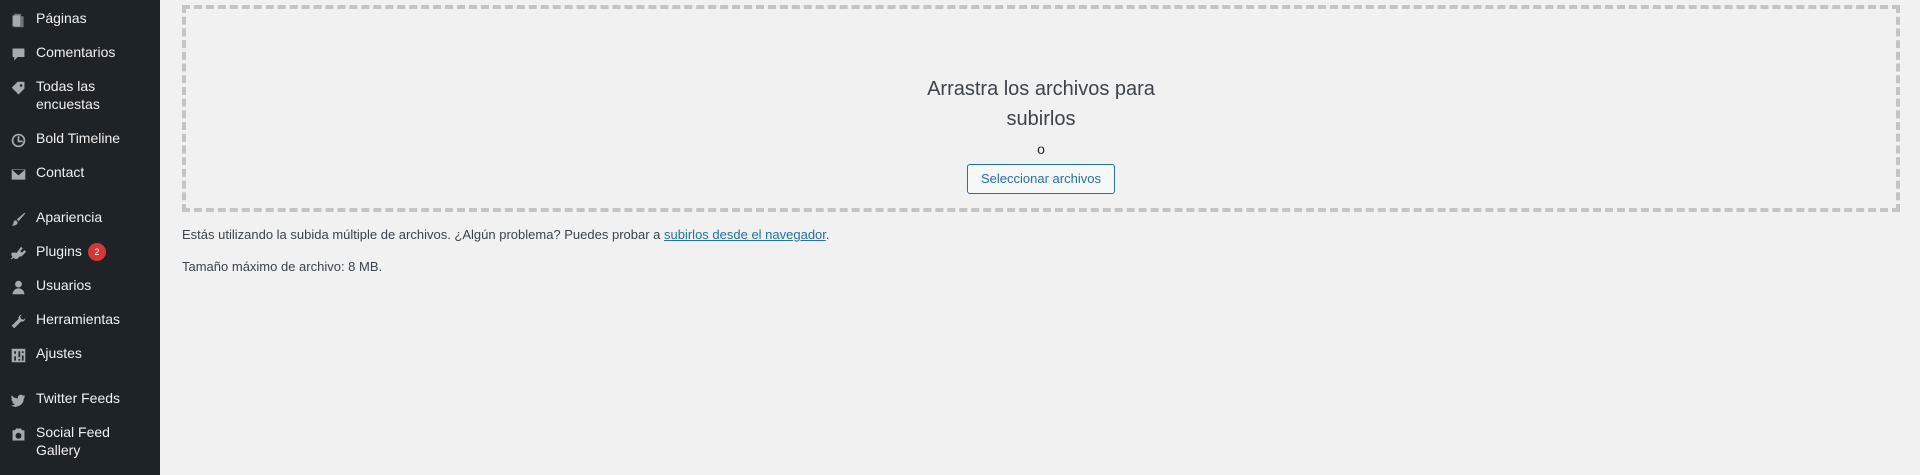 The height and width of the screenshot is (475, 1920). What do you see at coordinates (18, 399) in the screenshot?
I see `twitter-icon` at bounding box center [18, 399].